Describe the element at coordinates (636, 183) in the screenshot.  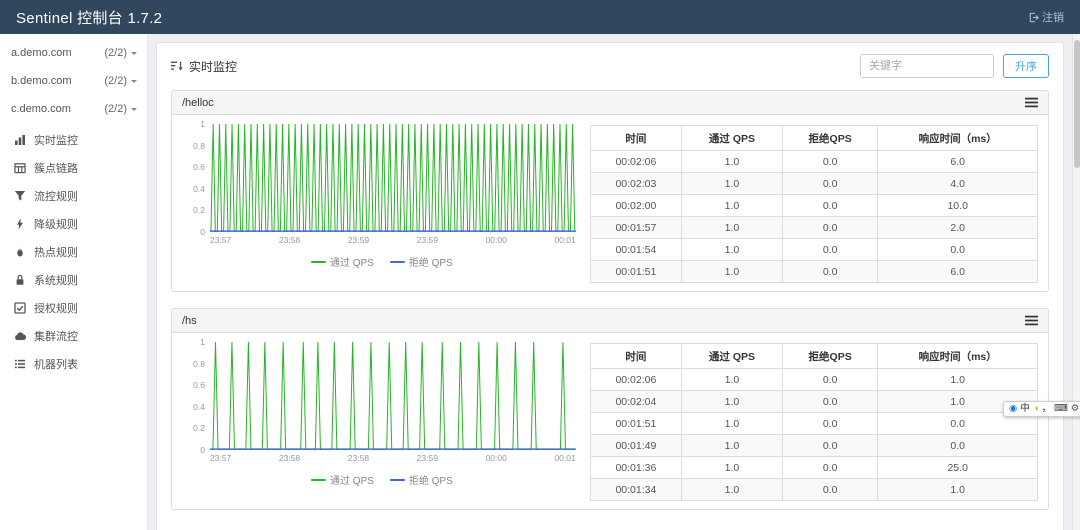
I see `table-cell: 00:02:03` at that location.